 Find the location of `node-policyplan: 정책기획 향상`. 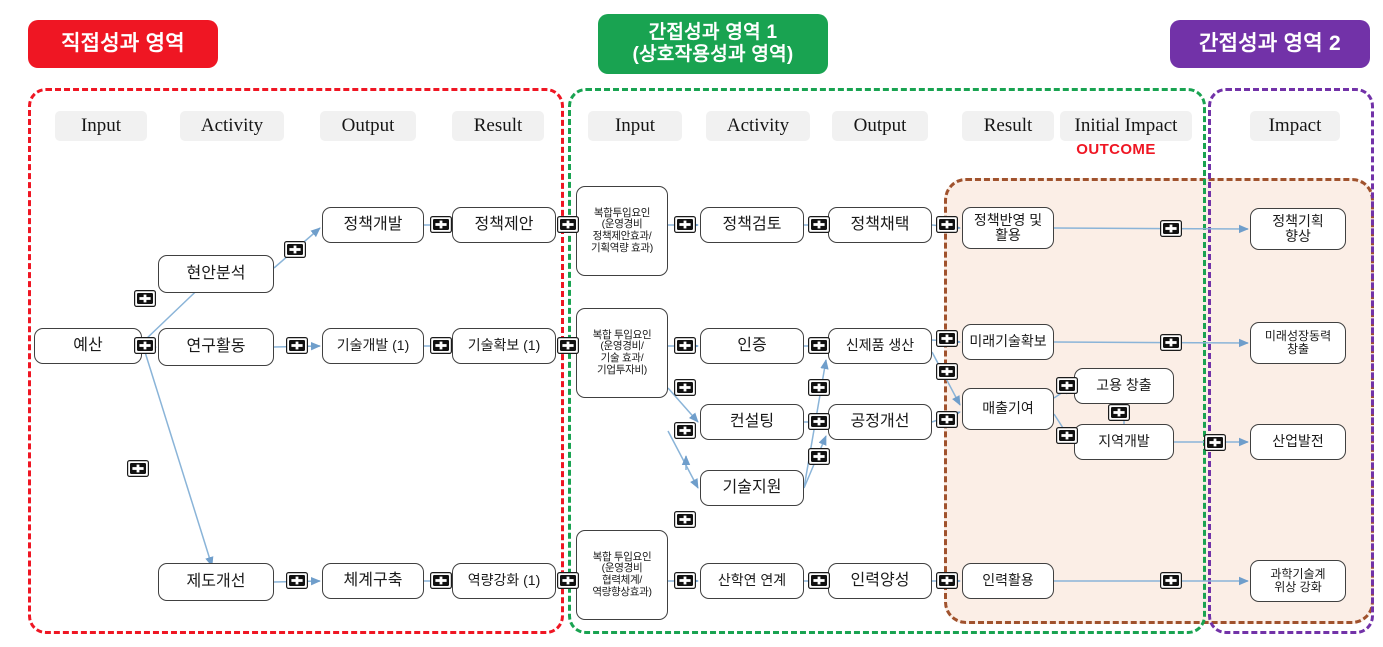

node-policyplan: 정책기획 향상 is located at coordinates (1298, 229).